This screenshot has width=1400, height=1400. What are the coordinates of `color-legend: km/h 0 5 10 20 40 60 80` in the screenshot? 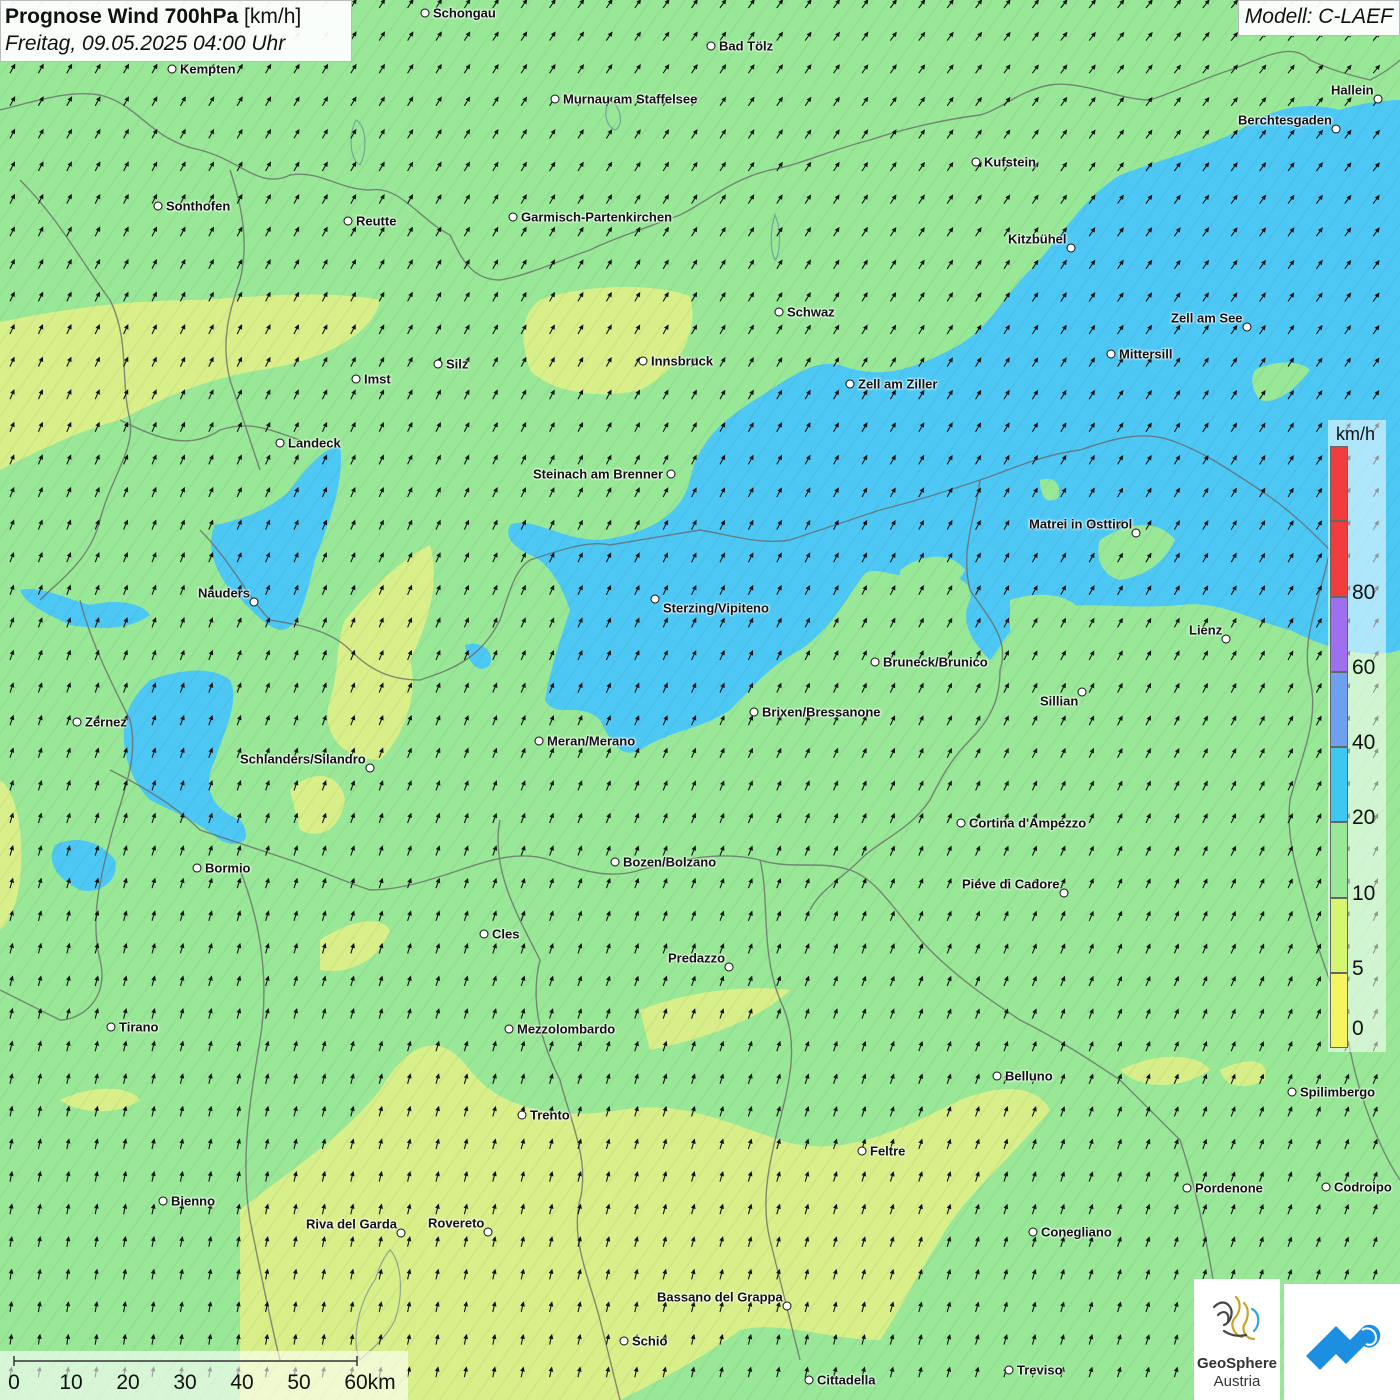 It's located at (1357, 736).